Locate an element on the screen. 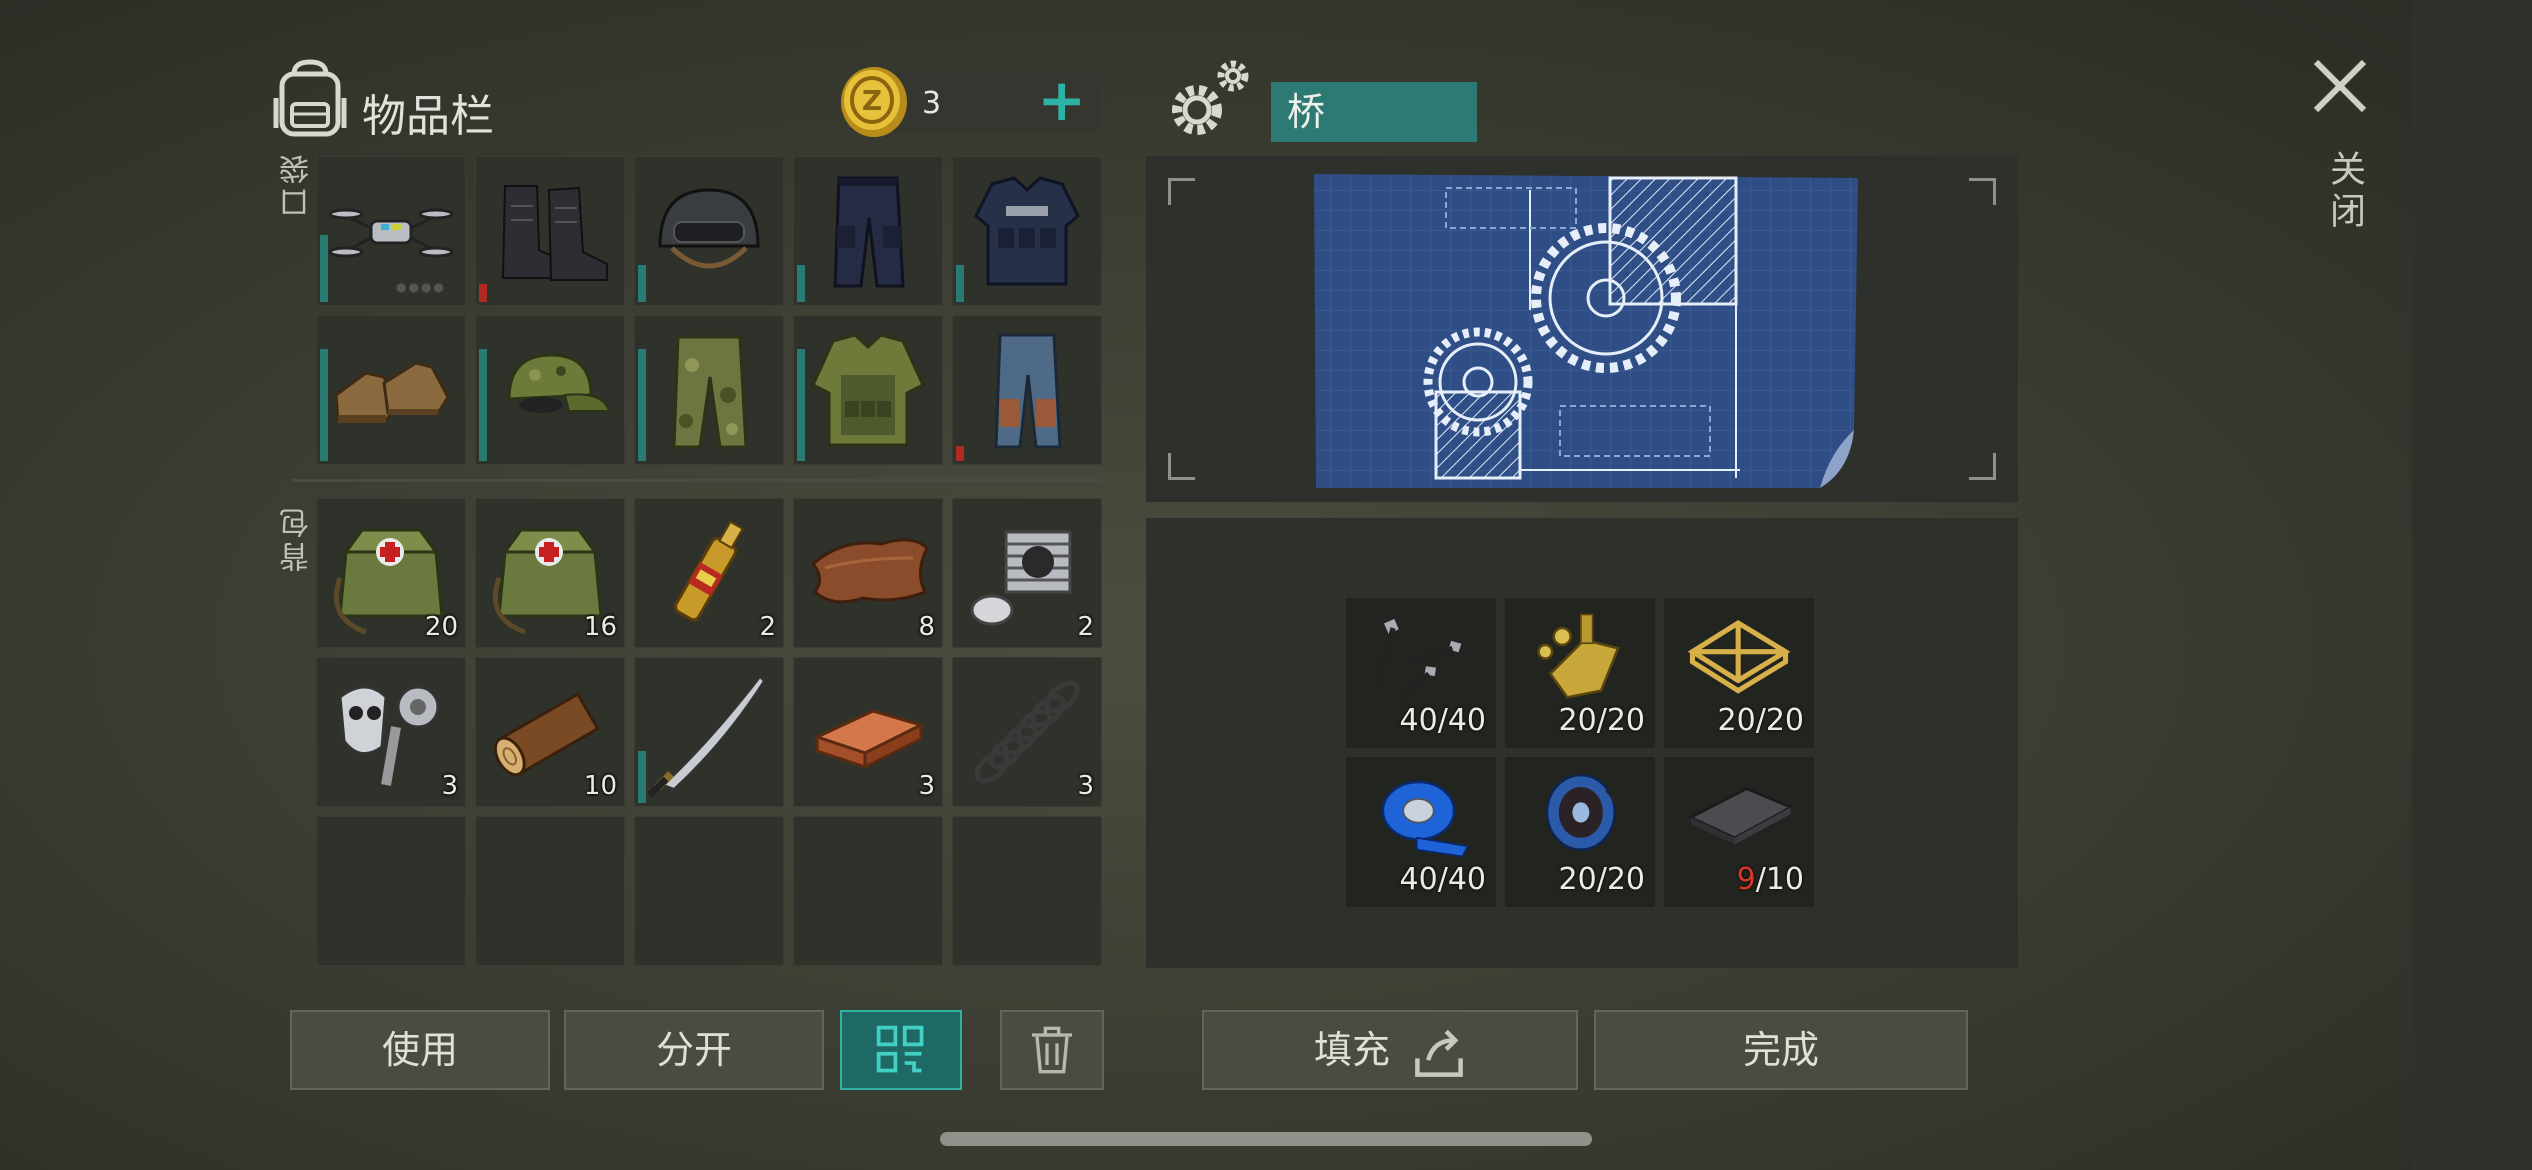 The width and height of the screenshot is (2532, 1170). jeans-icon is located at coordinates (1028, 391).